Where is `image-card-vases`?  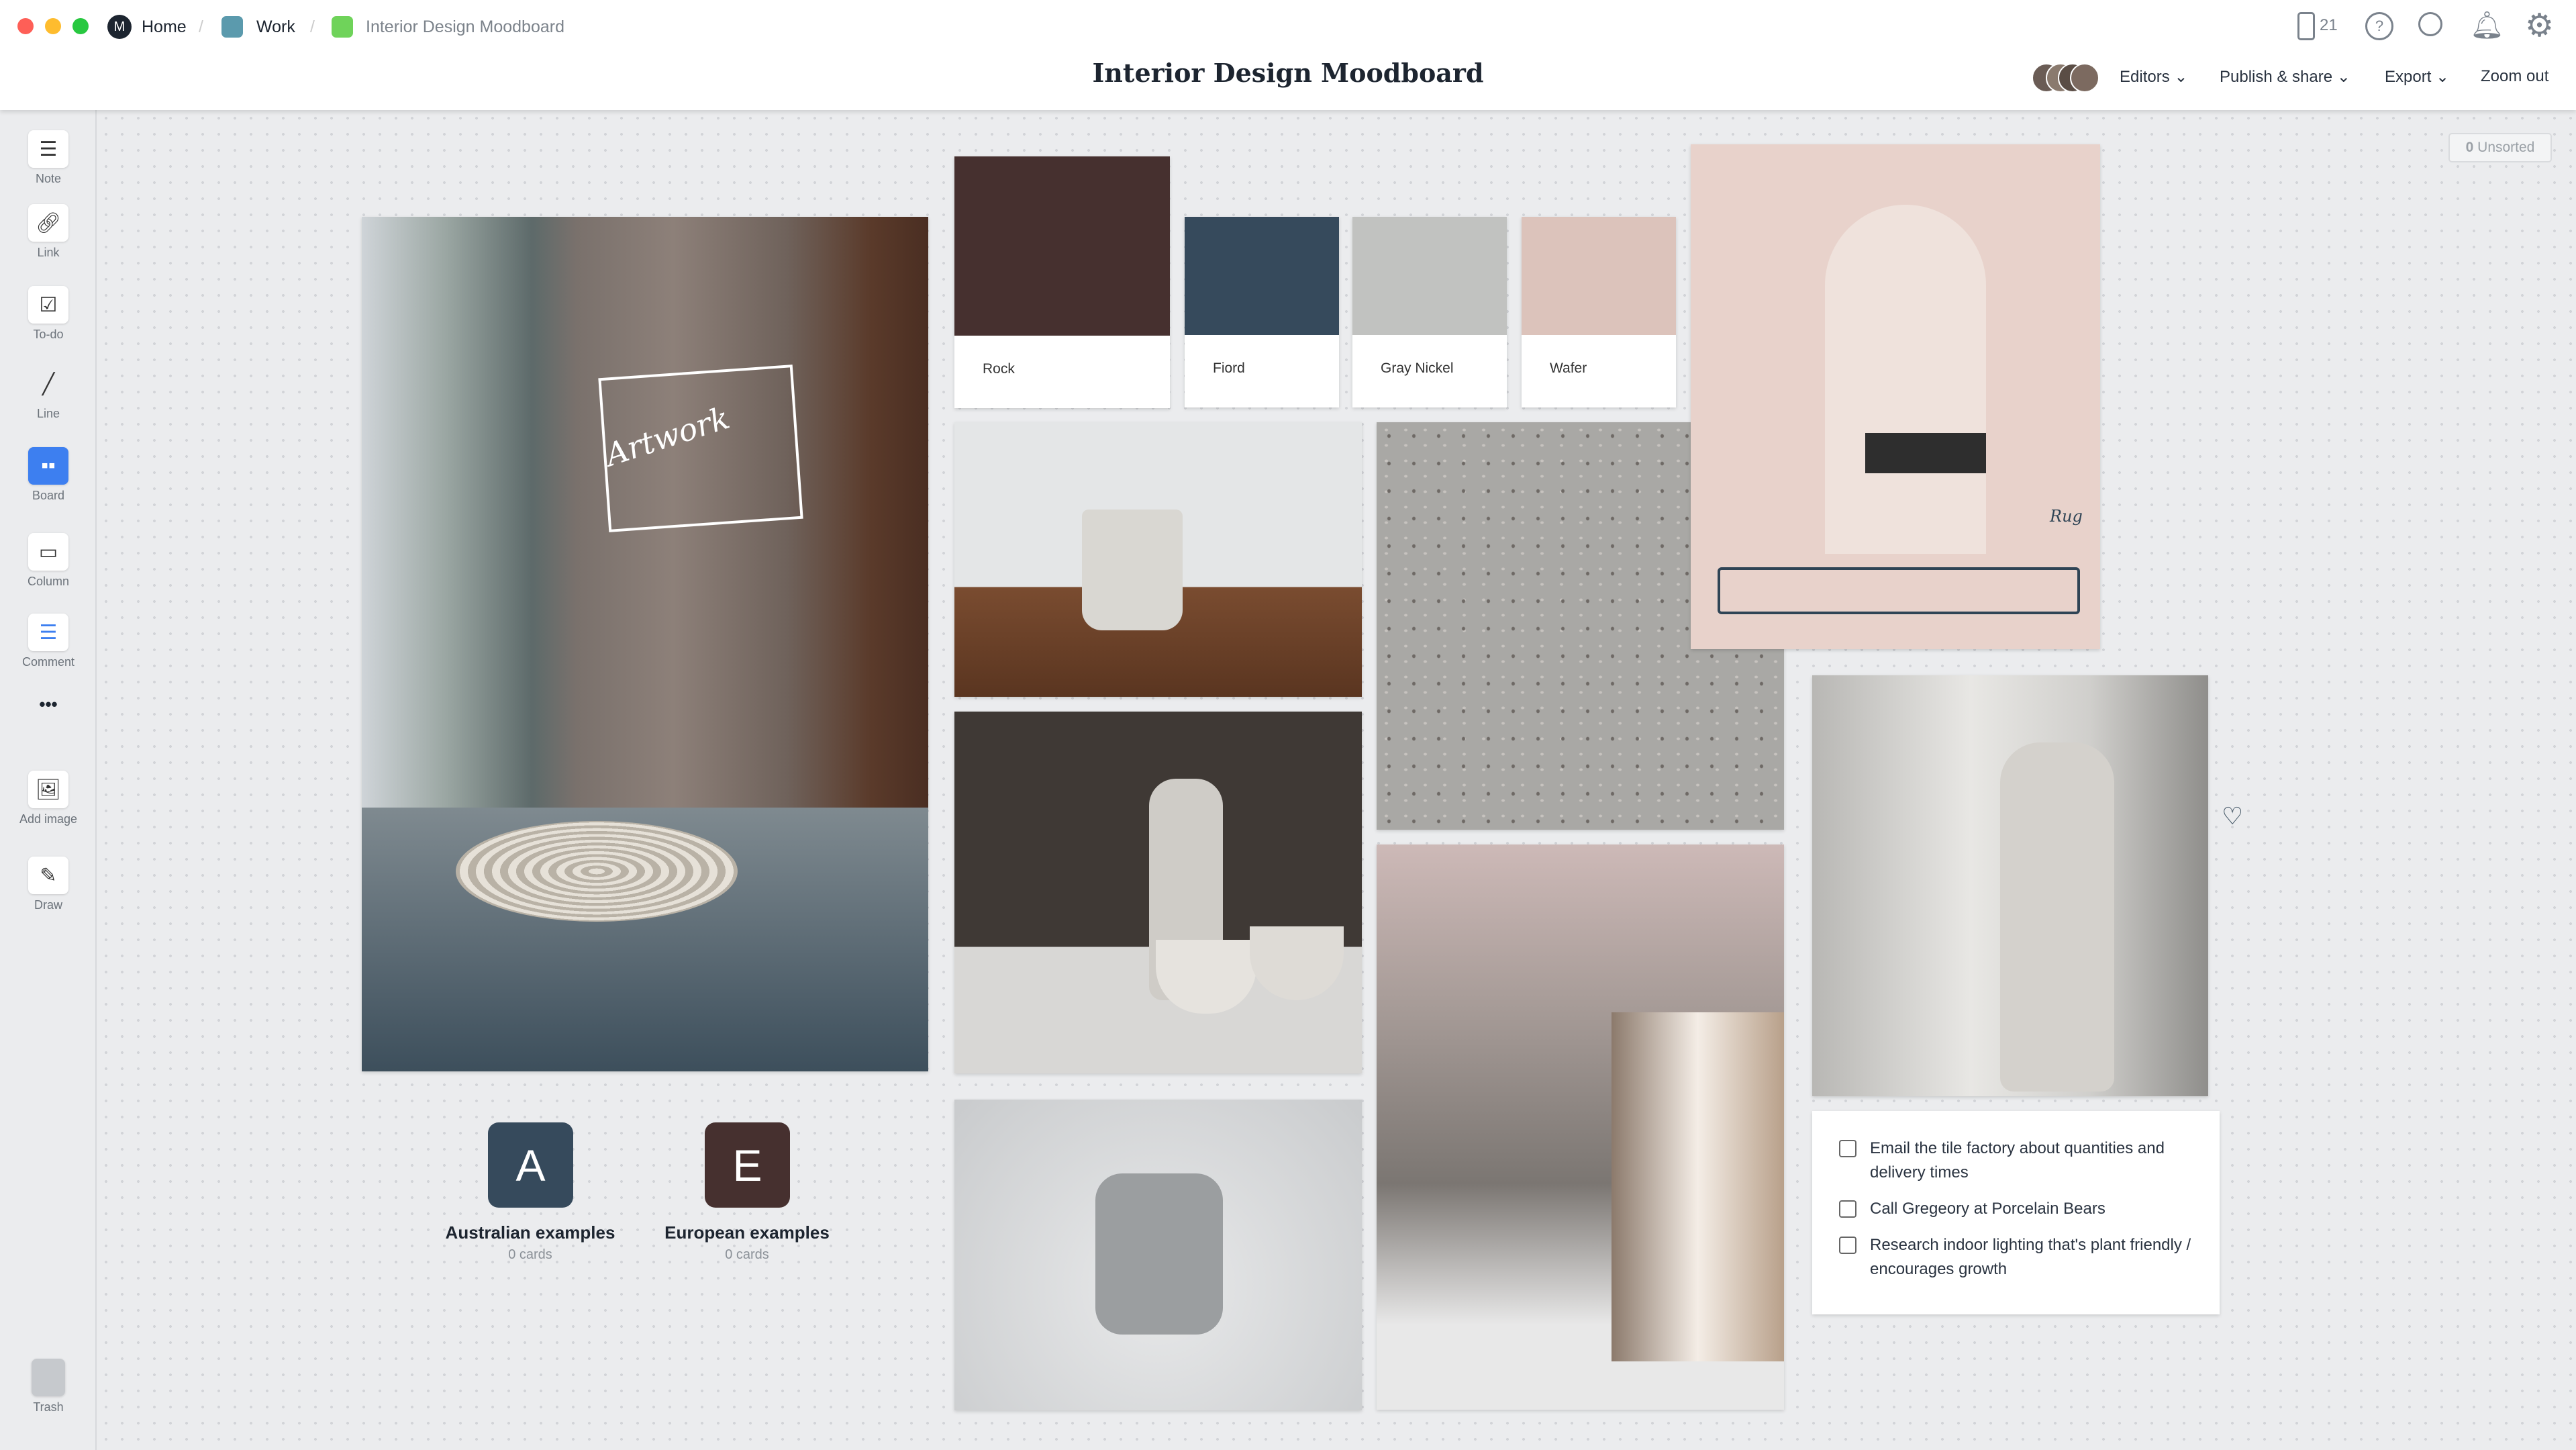
image-card-vases is located at coordinates (1158, 893).